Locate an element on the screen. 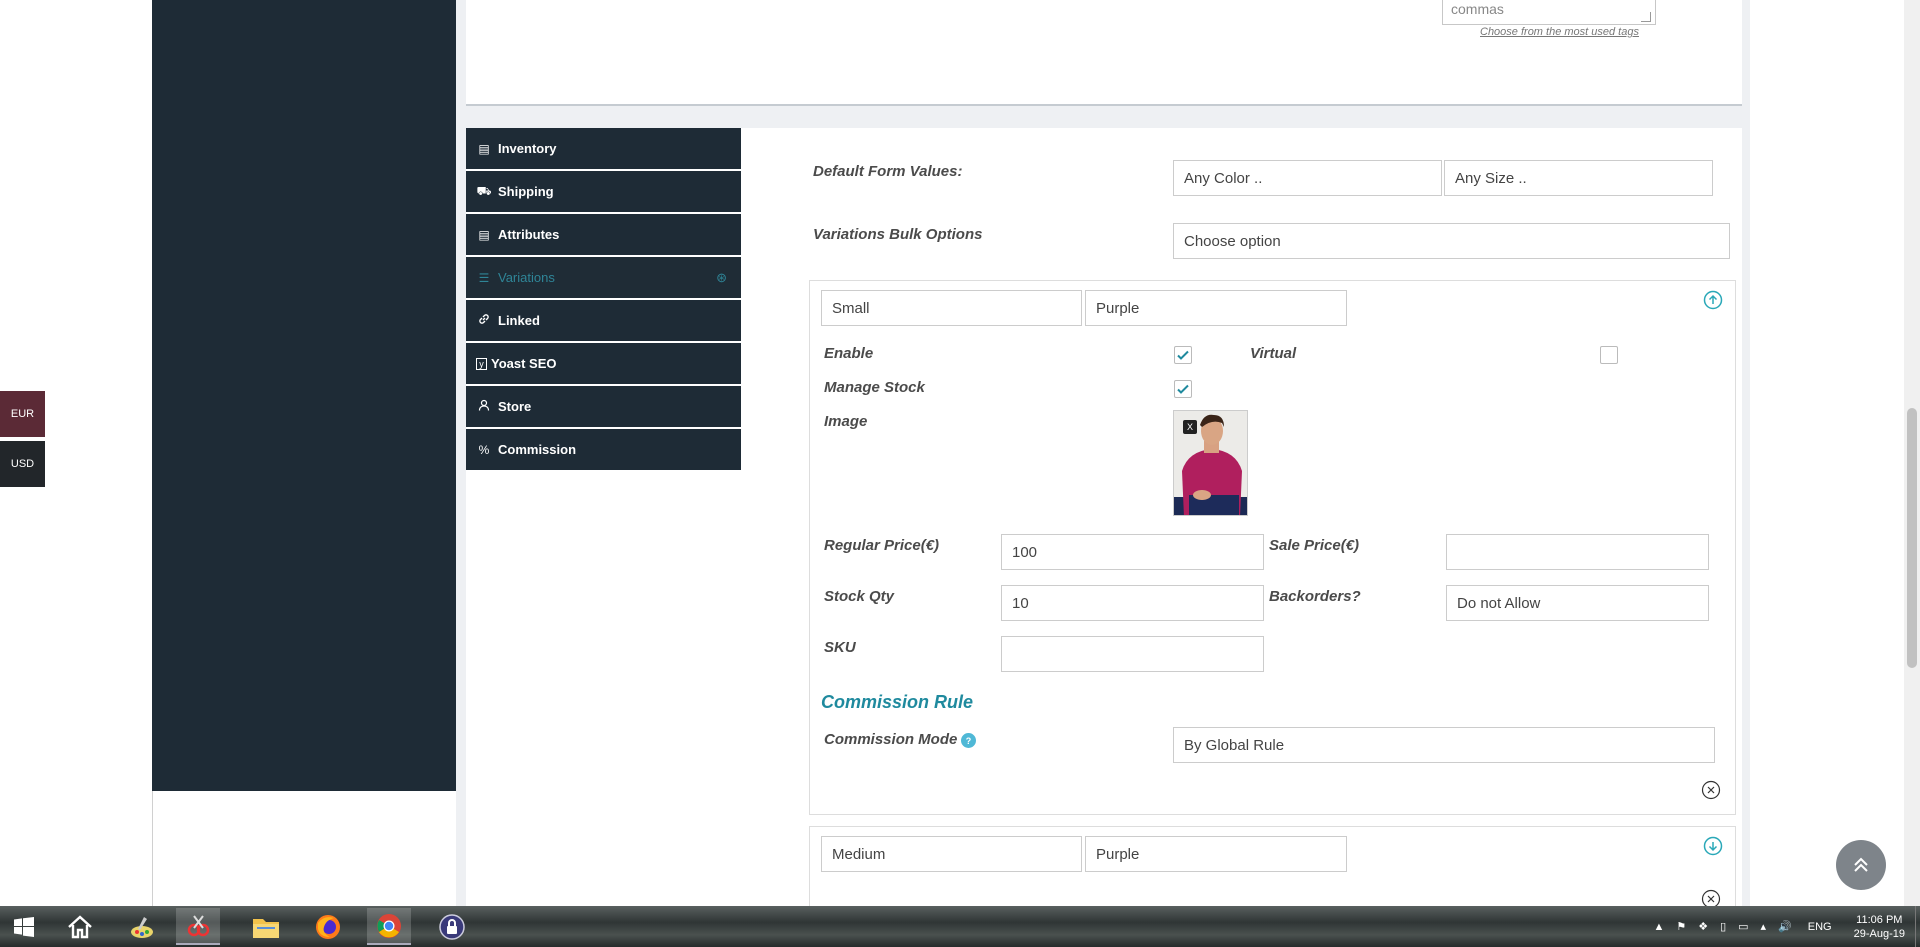  commission-mode-label: Commission Mode is located at coordinates (891, 739).